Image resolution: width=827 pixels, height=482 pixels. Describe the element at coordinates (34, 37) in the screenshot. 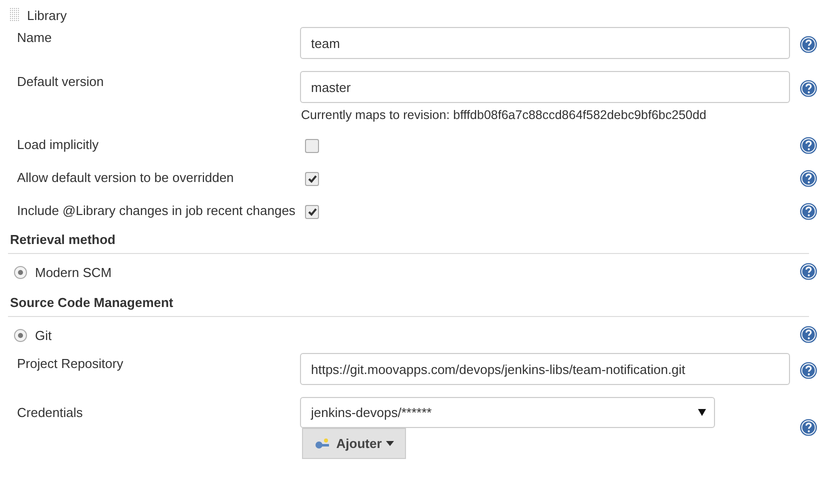

I see `field-label: Name` at that location.